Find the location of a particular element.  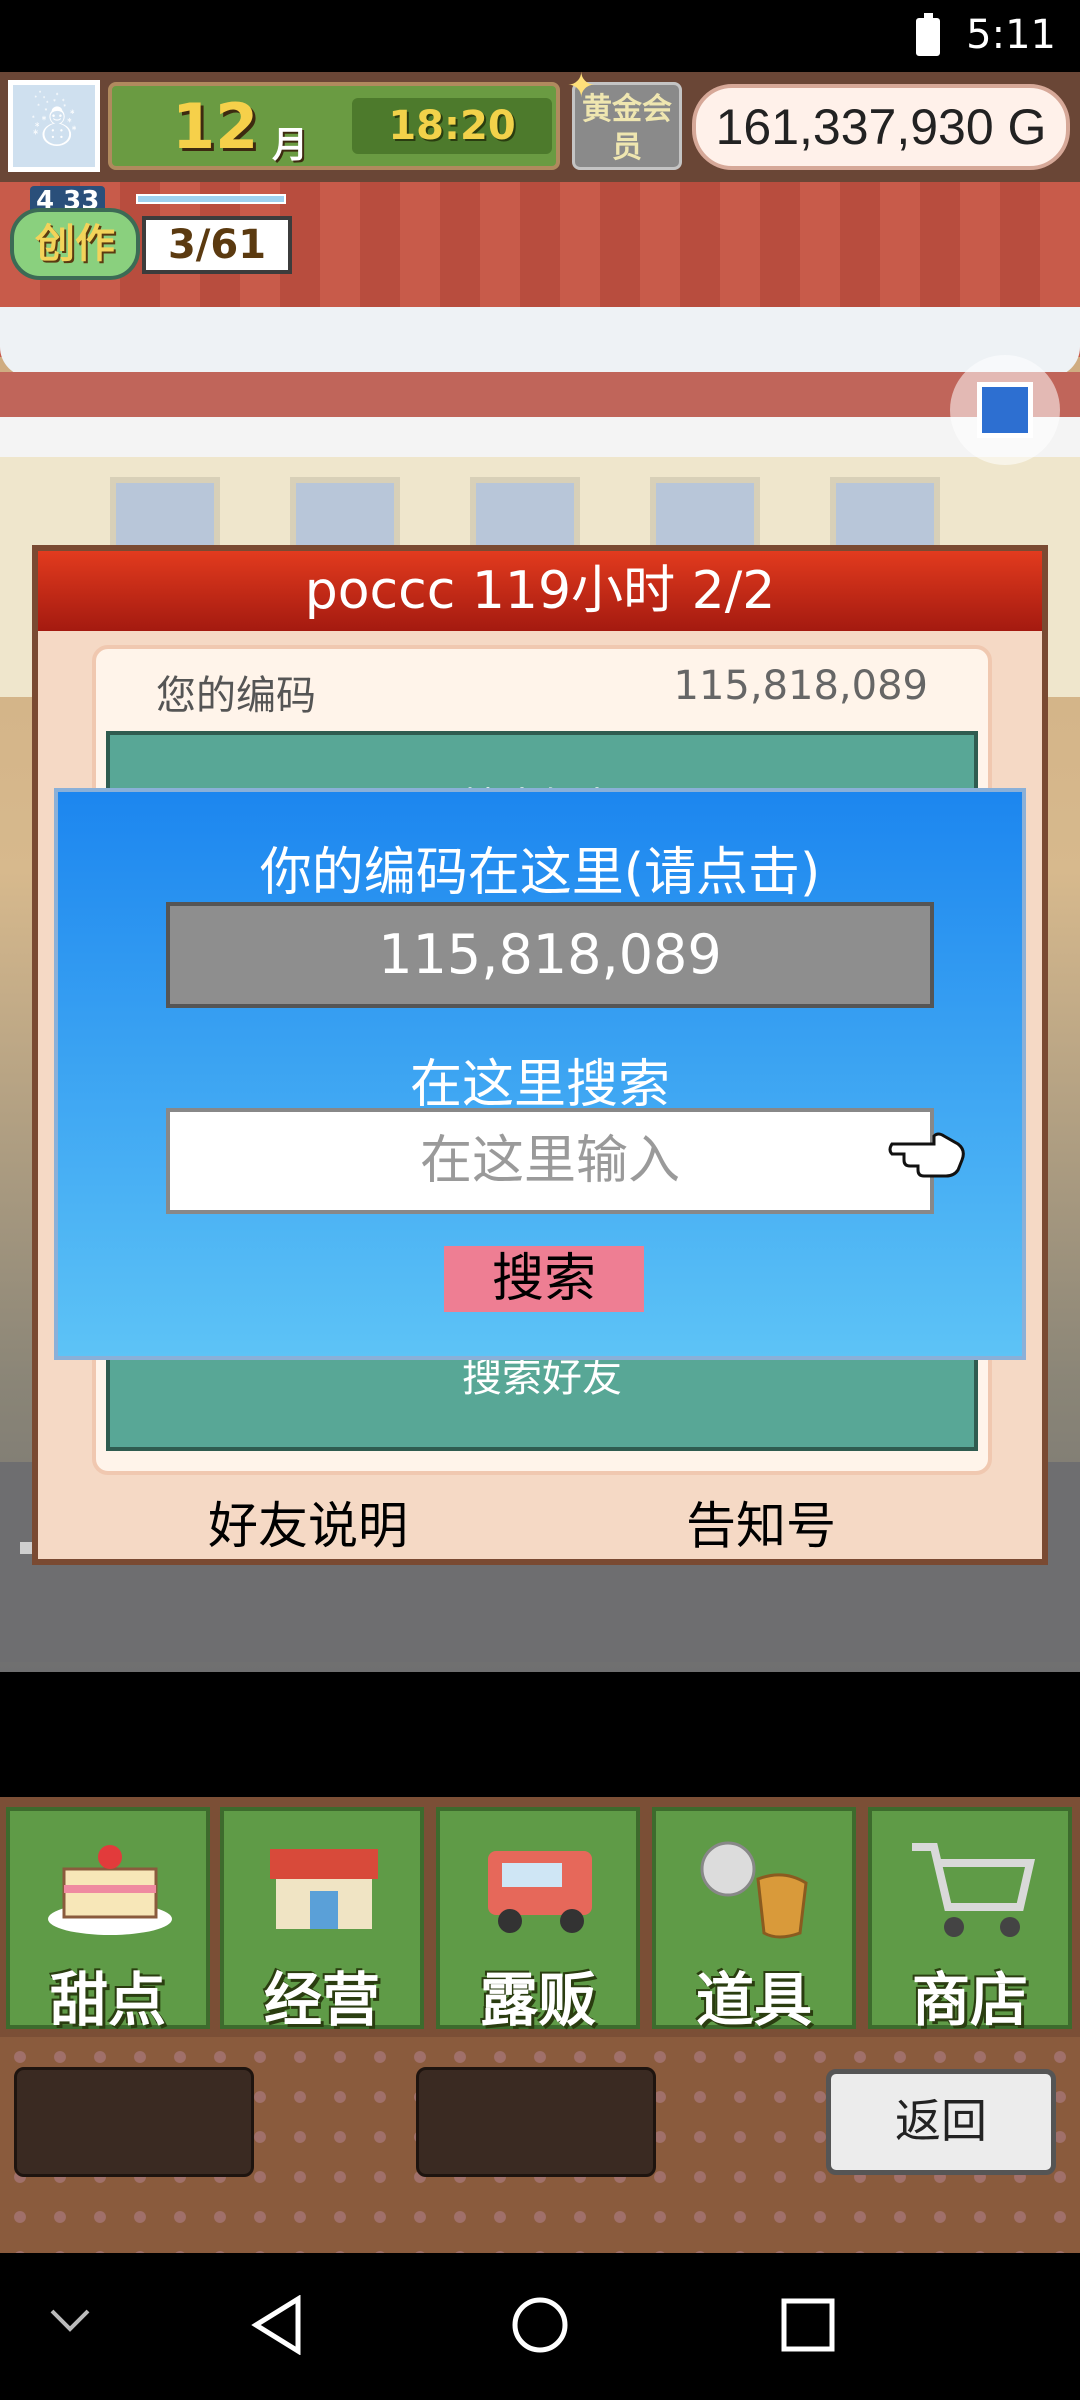

menu-item-manage: 经营 is located at coordinates (322, 1920).